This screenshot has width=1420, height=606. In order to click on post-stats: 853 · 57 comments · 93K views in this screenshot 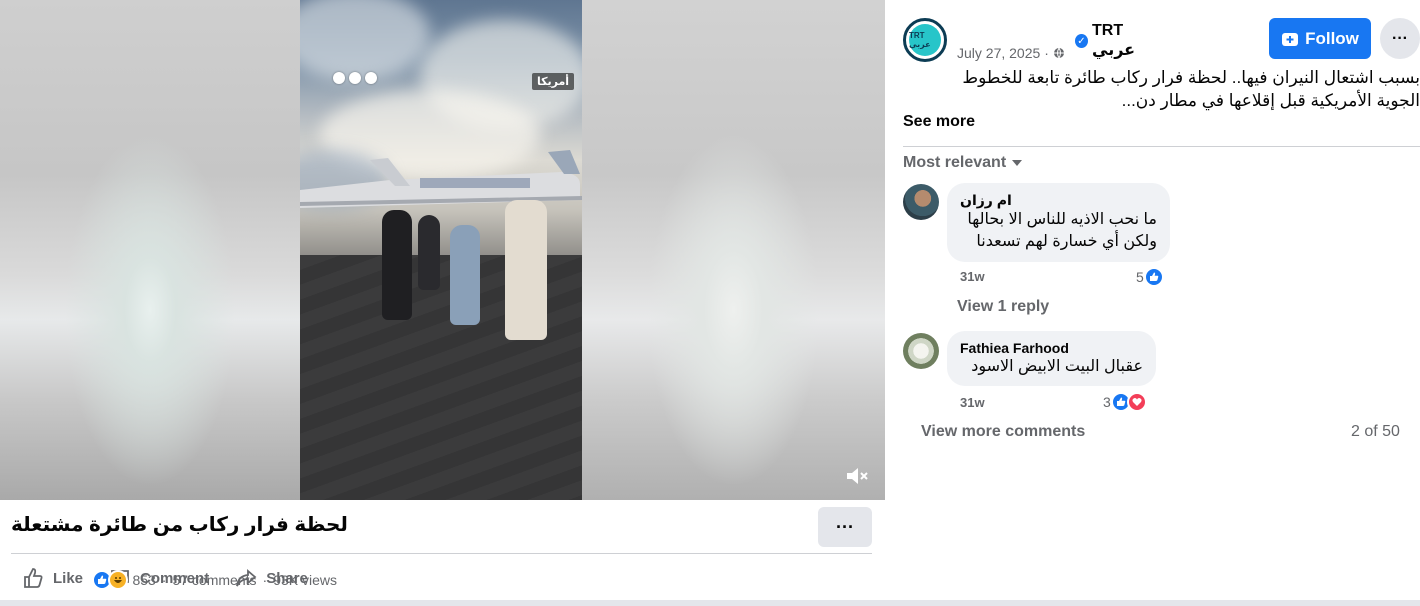, I will do `click(214, 580)`.